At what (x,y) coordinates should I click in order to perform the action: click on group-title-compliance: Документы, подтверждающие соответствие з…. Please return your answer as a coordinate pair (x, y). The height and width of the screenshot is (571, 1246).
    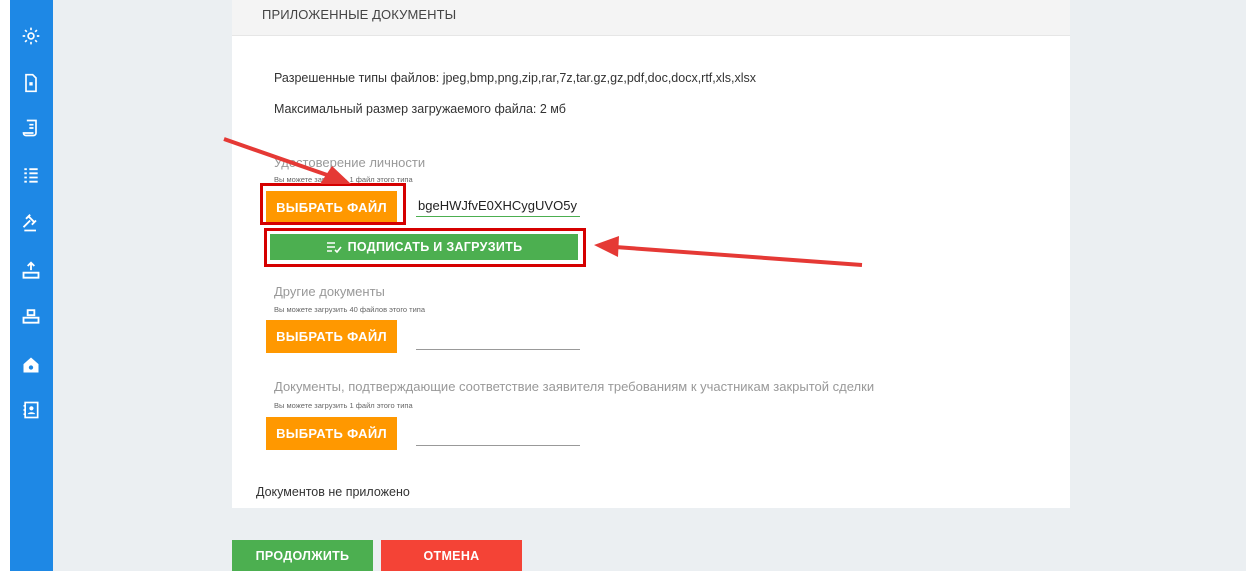
    Looking at the image, I should click on (574, 386).